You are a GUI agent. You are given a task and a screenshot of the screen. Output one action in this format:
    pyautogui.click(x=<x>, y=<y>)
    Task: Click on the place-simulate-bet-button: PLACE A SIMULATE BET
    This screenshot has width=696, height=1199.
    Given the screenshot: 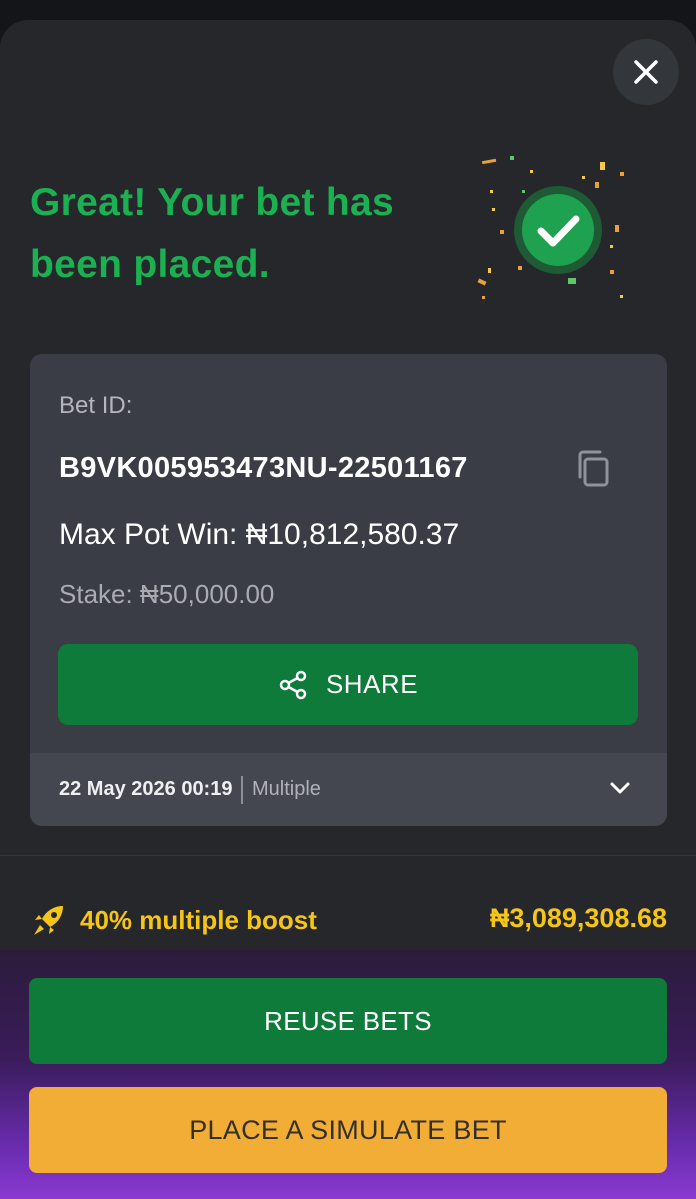 What is the action you would take?
    pyautogui.click(x=348, y=1130)
    